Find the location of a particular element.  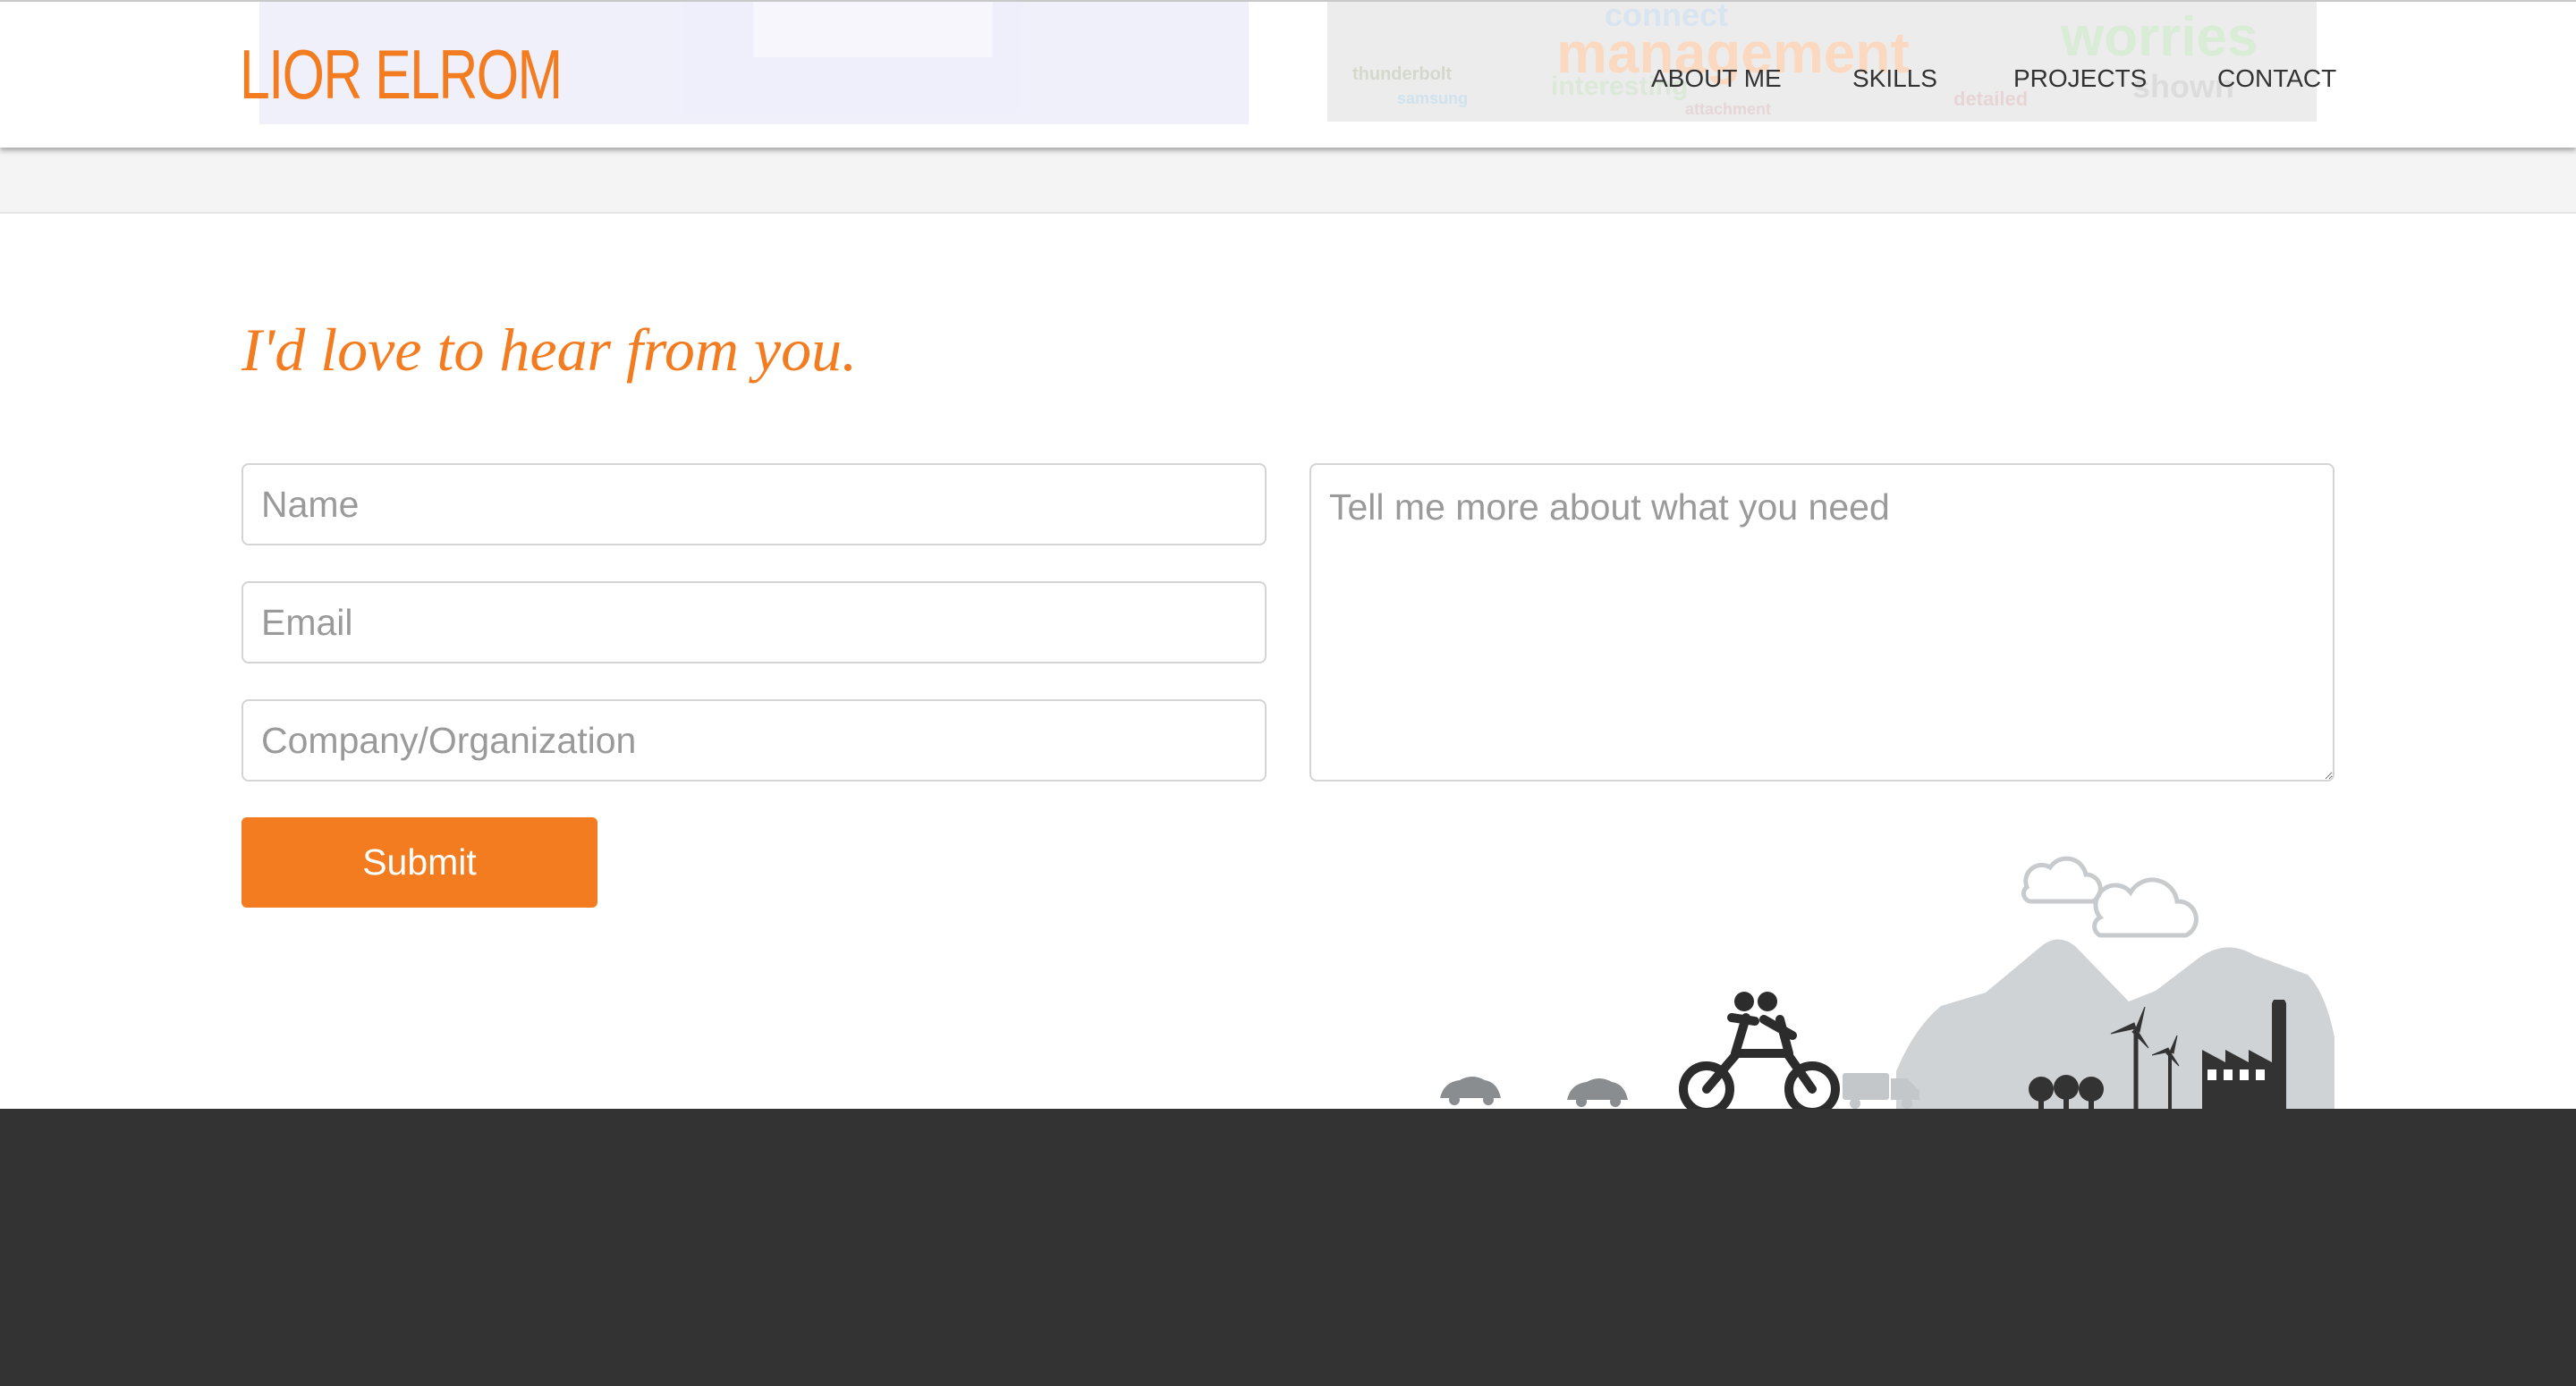

tandem-bike-icon is located at coordinates (1759, 1061).